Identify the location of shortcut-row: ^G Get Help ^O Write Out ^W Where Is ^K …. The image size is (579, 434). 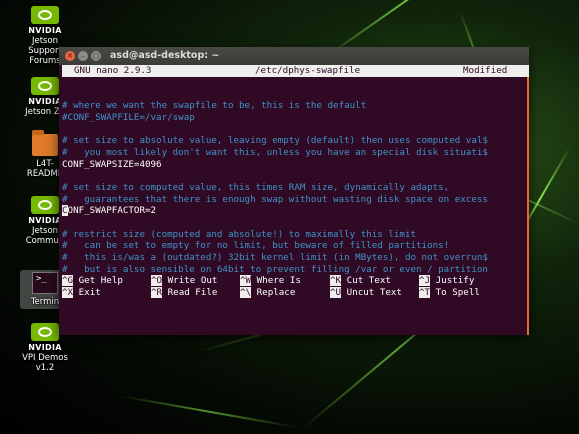
(295, 281).